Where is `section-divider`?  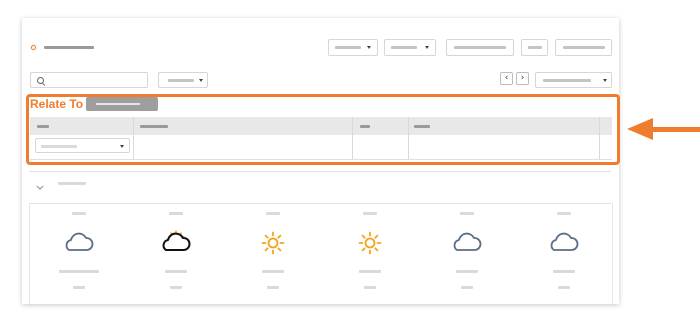 section-divider is located at coordinates (320, 171).